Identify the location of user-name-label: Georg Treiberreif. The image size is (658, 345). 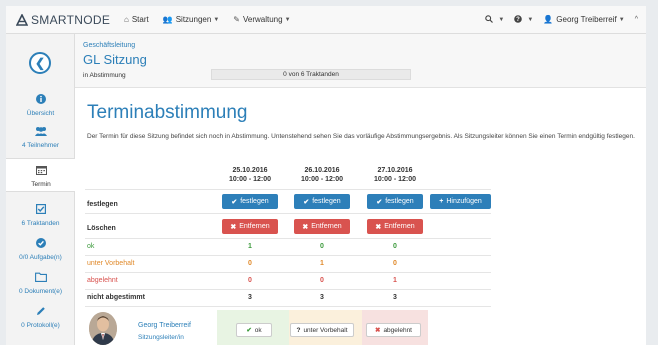
(586, 19).